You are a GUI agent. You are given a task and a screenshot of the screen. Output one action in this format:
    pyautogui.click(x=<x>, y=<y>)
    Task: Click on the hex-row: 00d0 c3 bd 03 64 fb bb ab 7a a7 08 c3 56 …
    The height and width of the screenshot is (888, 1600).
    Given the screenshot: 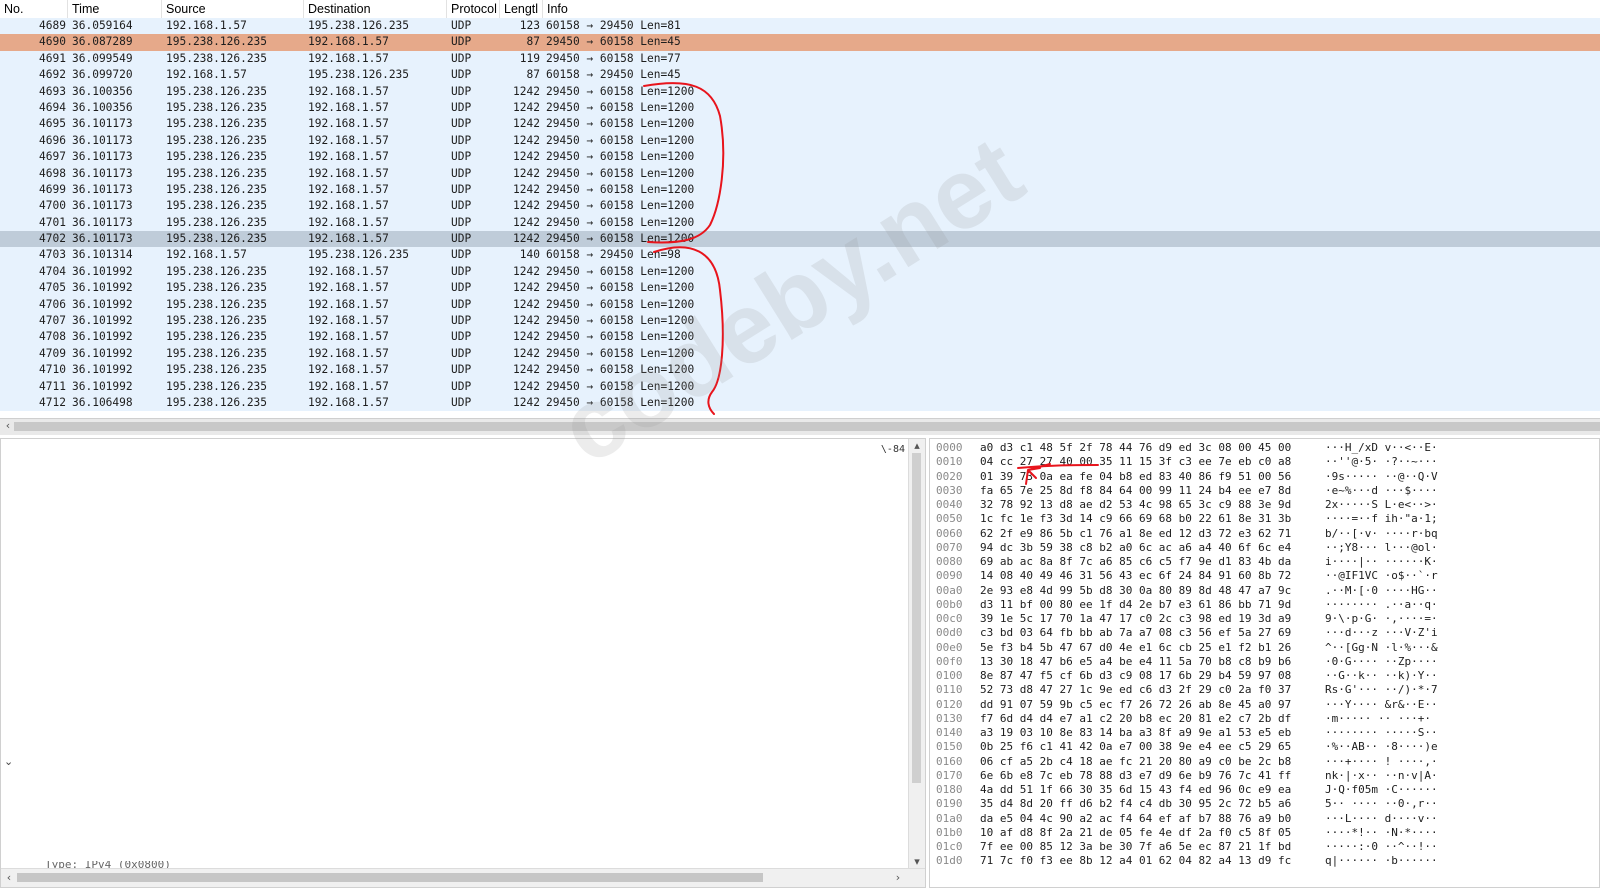 What is the action you would take?
    pyautogui.click(x=1260, y=633)
    